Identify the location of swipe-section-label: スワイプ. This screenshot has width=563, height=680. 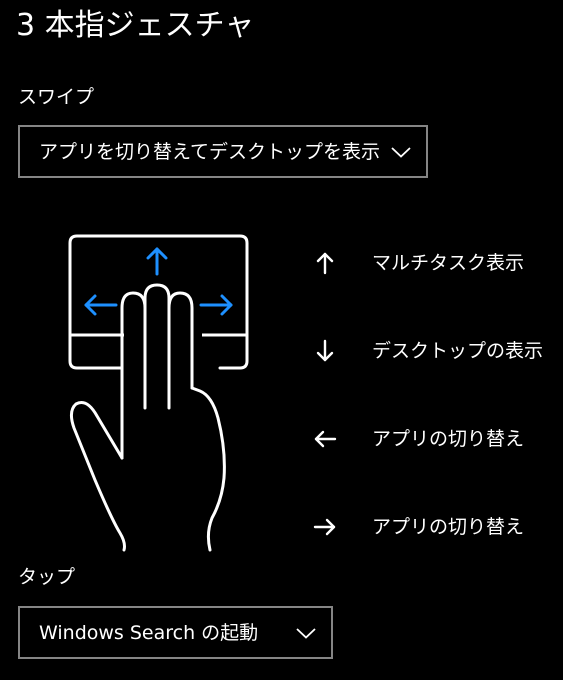
(56, 97).